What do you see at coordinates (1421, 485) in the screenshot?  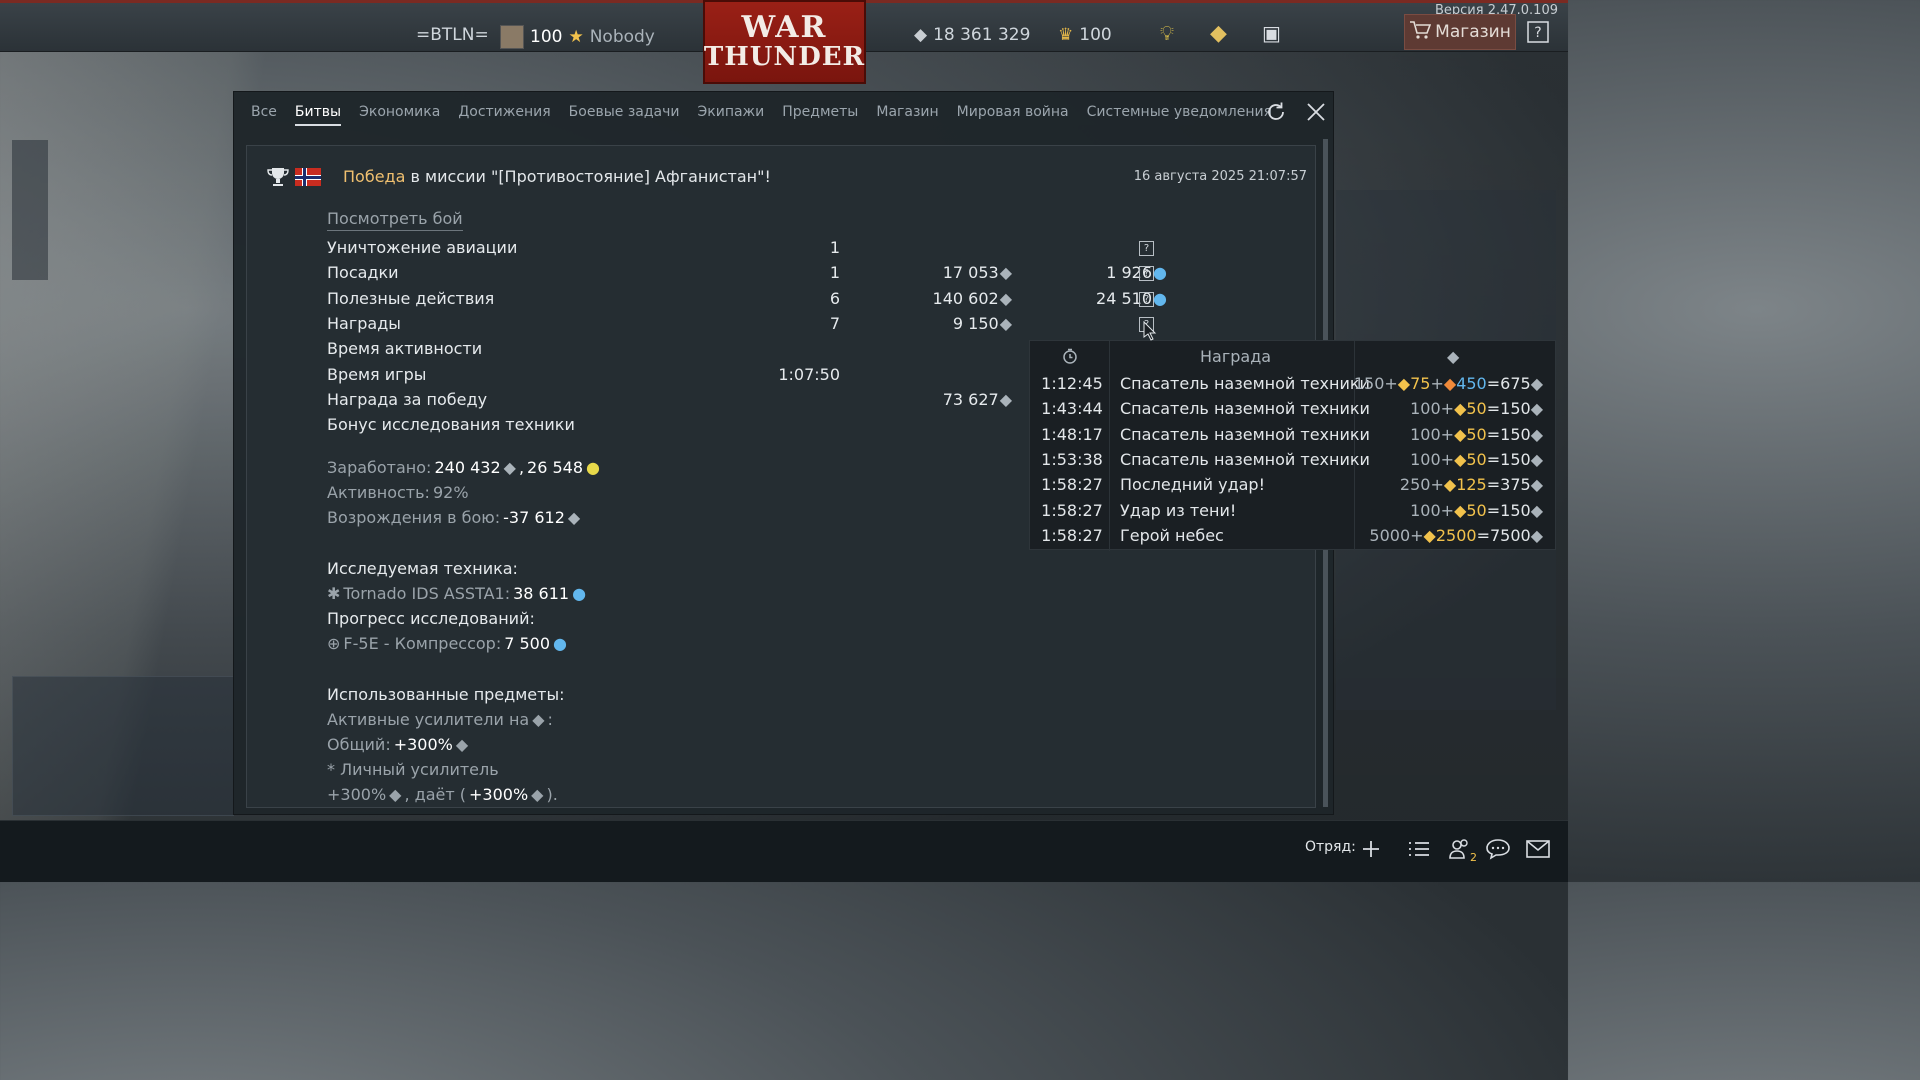 I see `award-base: 250+` at bounding box center [1421, 485].